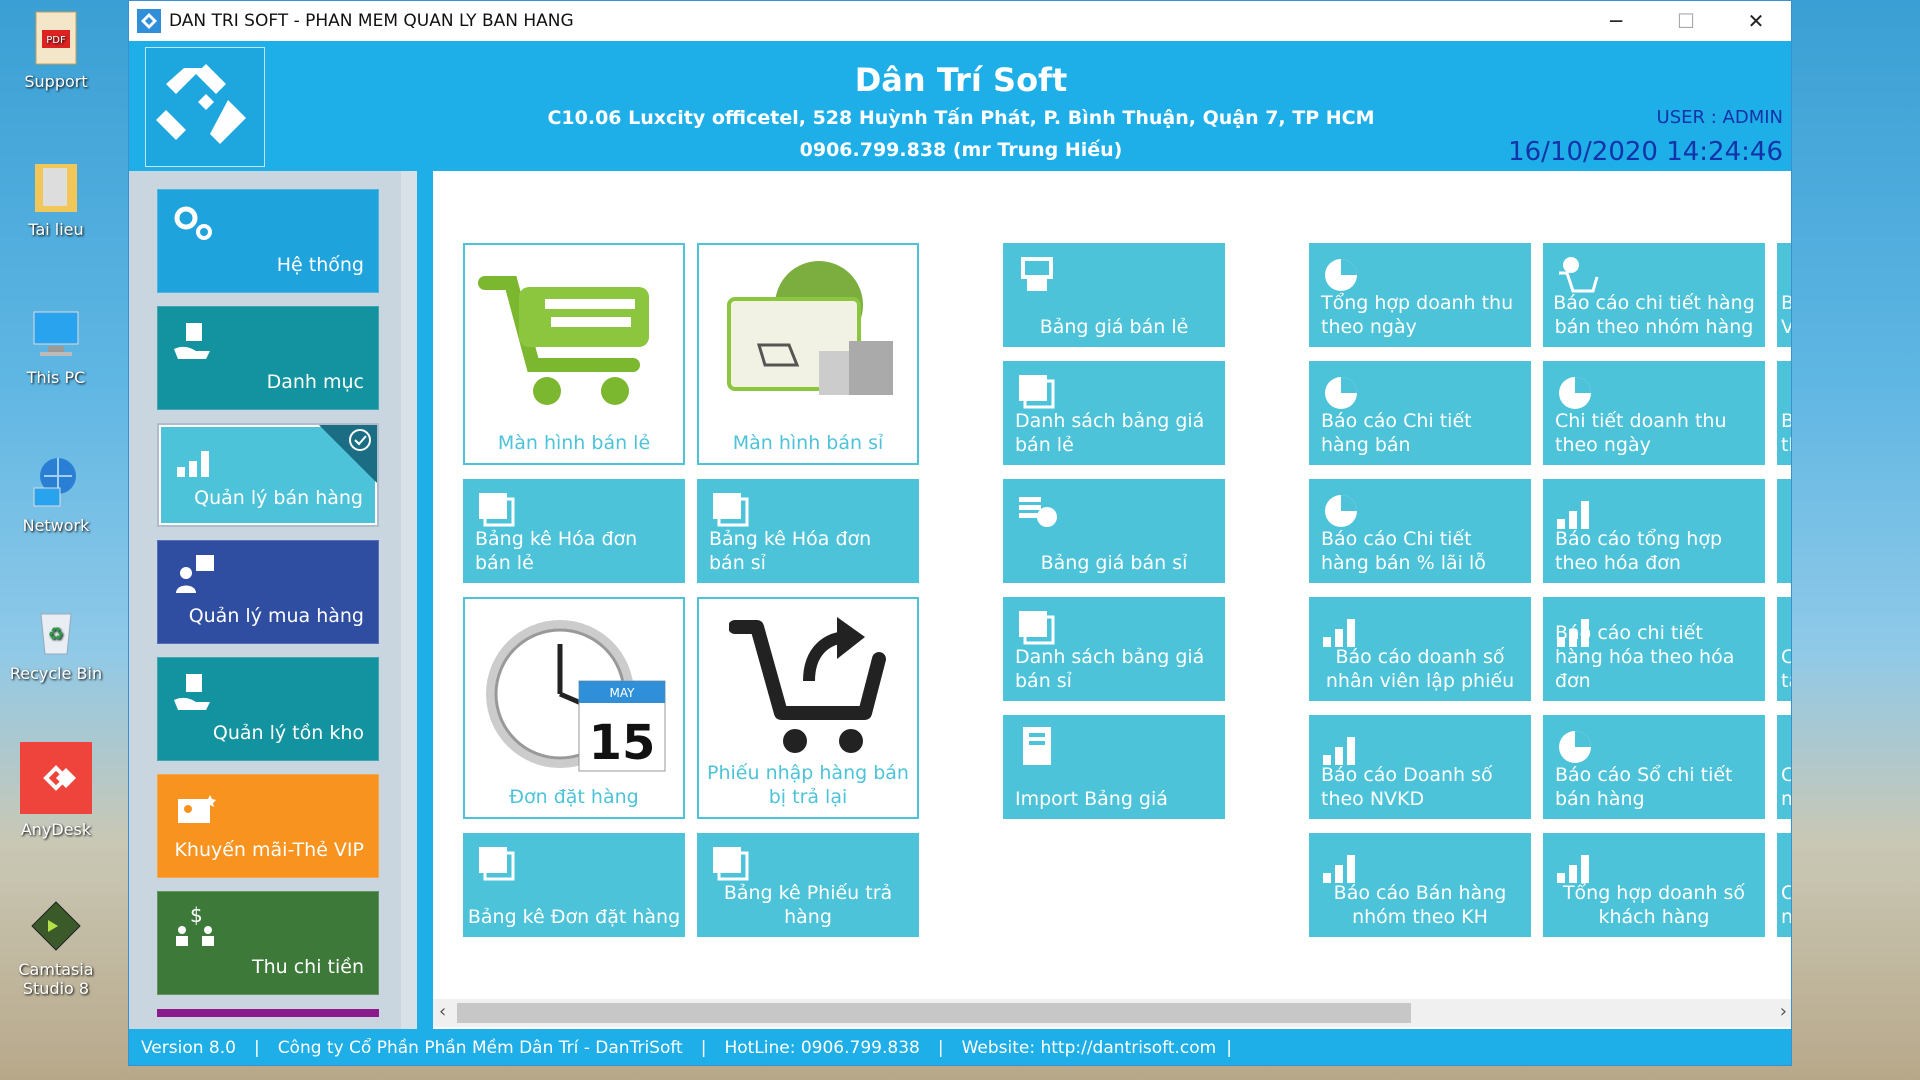 The height and width of the screenshot is (1080, 1920). I want to click on tile-bang-ke-hoa-don-ban-si: Bảng kê Hóa đơn bán sỉ, so click(808, 531).